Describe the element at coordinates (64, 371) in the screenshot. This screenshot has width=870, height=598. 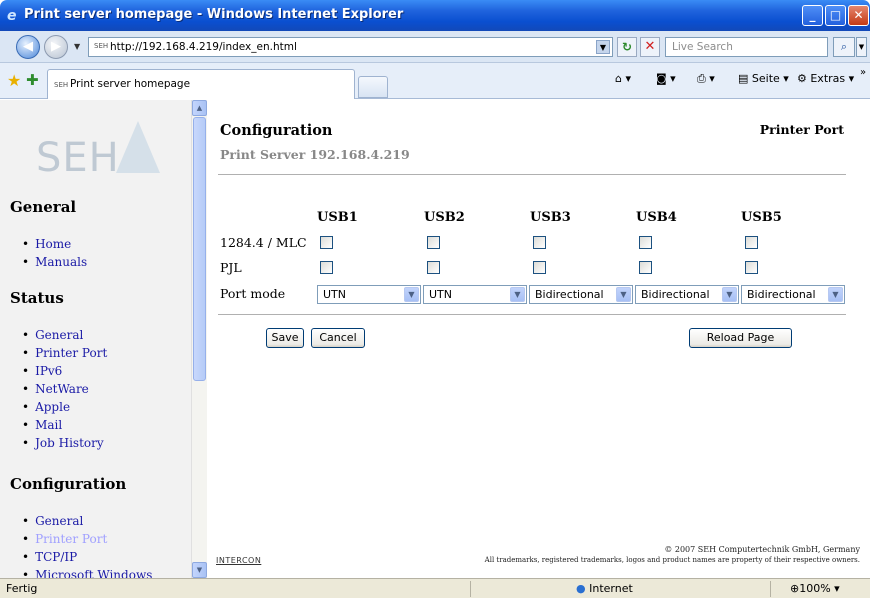
I see `nav-item-ipv6: IPv6` at that location.